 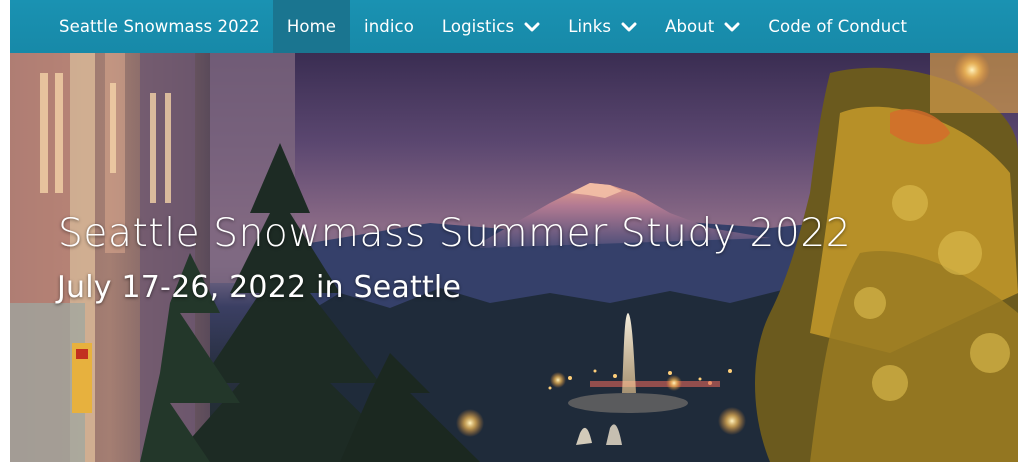 I want to click on nav-item-links: Links, so click(x=602, y=26).